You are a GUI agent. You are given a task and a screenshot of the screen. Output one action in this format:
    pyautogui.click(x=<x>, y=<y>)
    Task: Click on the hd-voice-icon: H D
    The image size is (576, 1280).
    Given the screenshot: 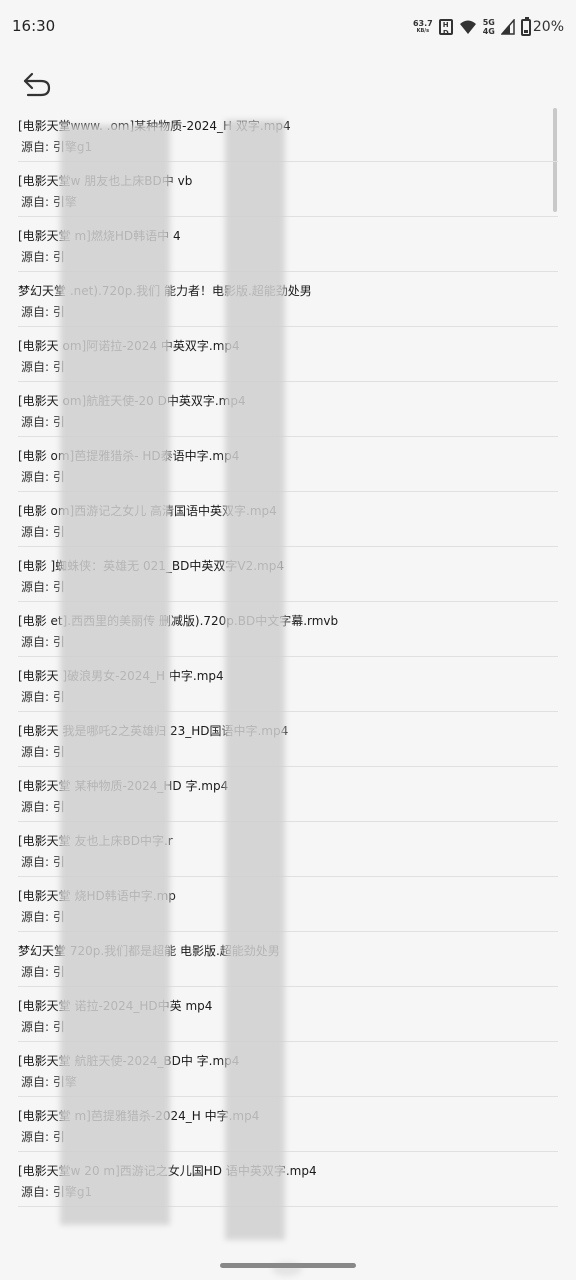 What is the action you would take?
    pyautogui.click(x=445, y=28)
    